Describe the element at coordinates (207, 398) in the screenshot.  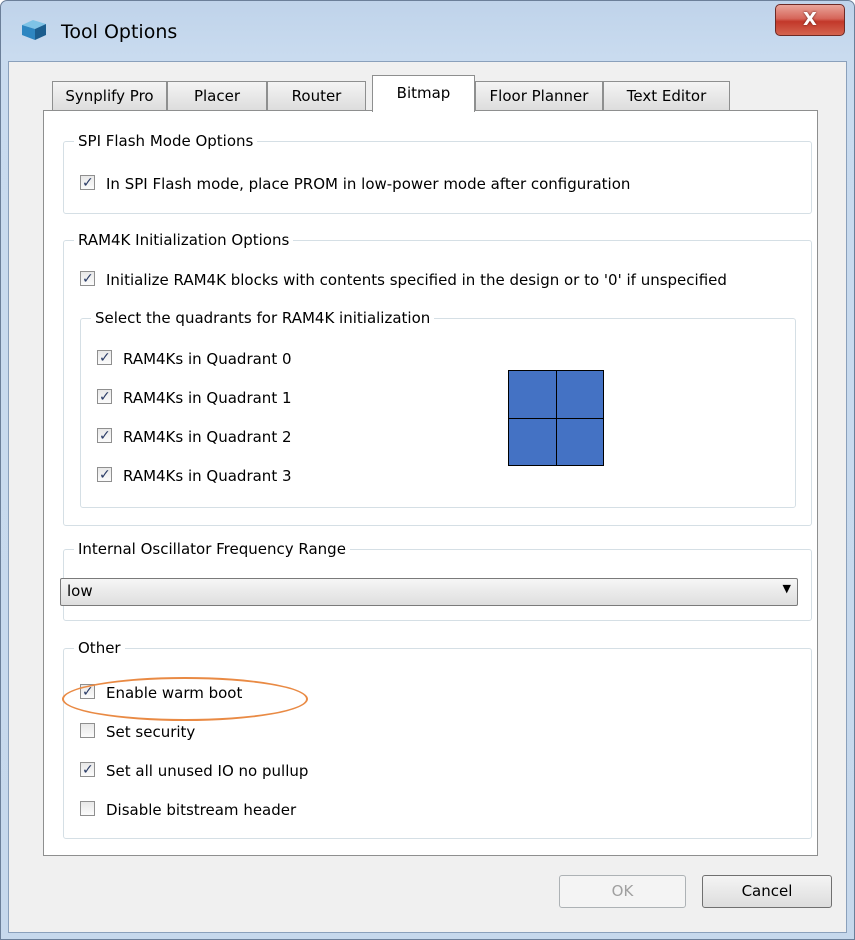
I see `checkbox-label: RAM4Ks in Quadrant 1` at that location.